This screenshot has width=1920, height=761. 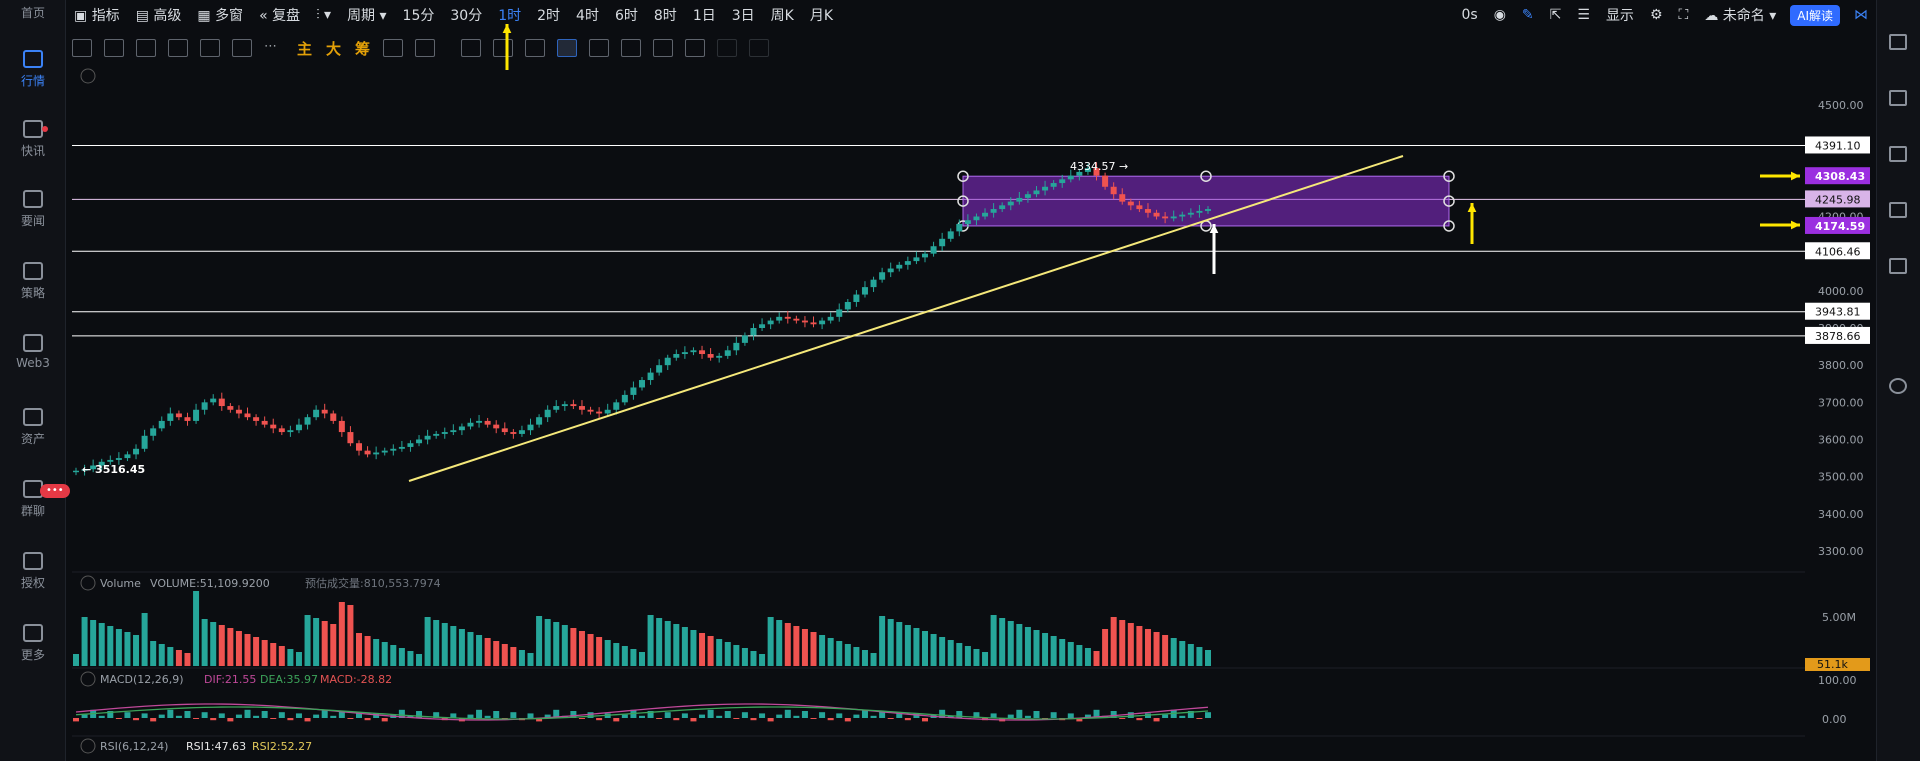 I want to click on level-price-label: 4391.10, so click(x=1838, y=145).